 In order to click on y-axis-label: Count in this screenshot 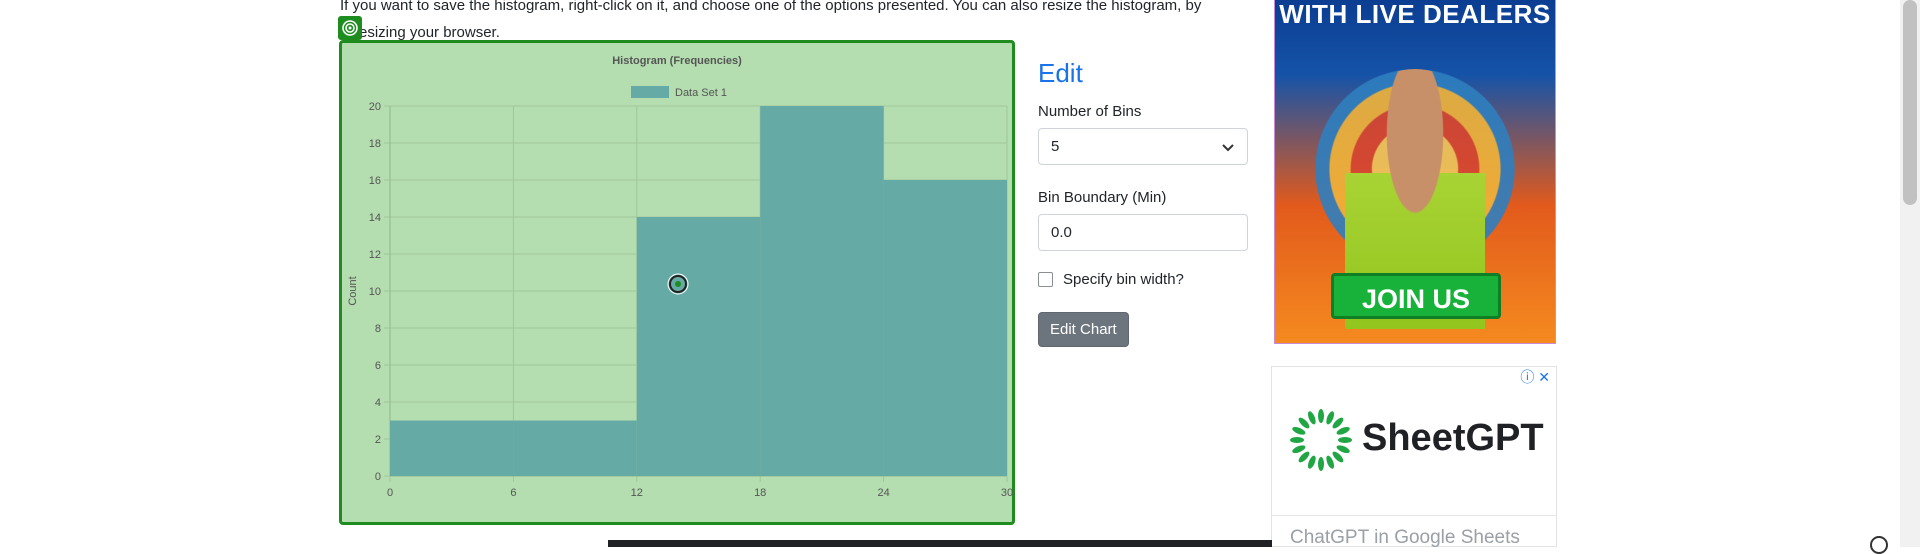, I will do `click(353, 290)`.